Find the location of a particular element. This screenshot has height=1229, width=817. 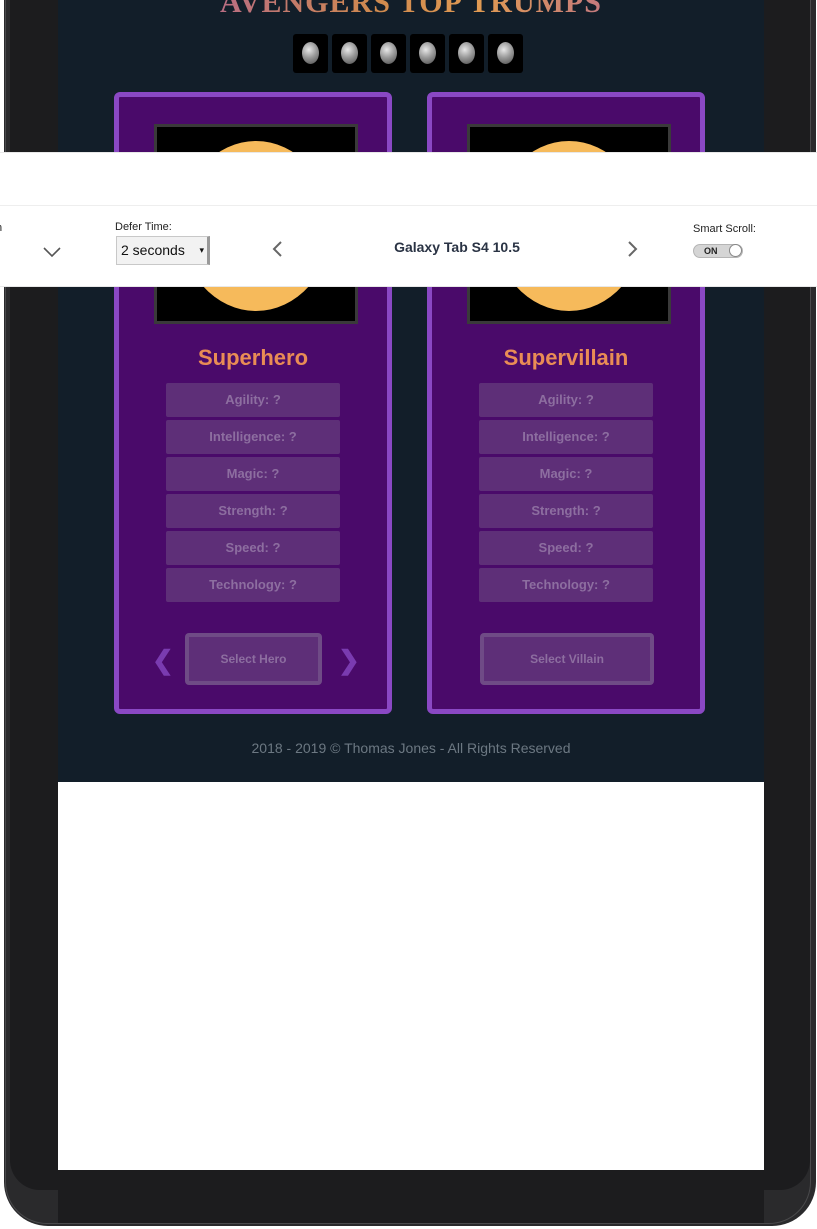

infinity-stones is located at coordinates (408, 54).